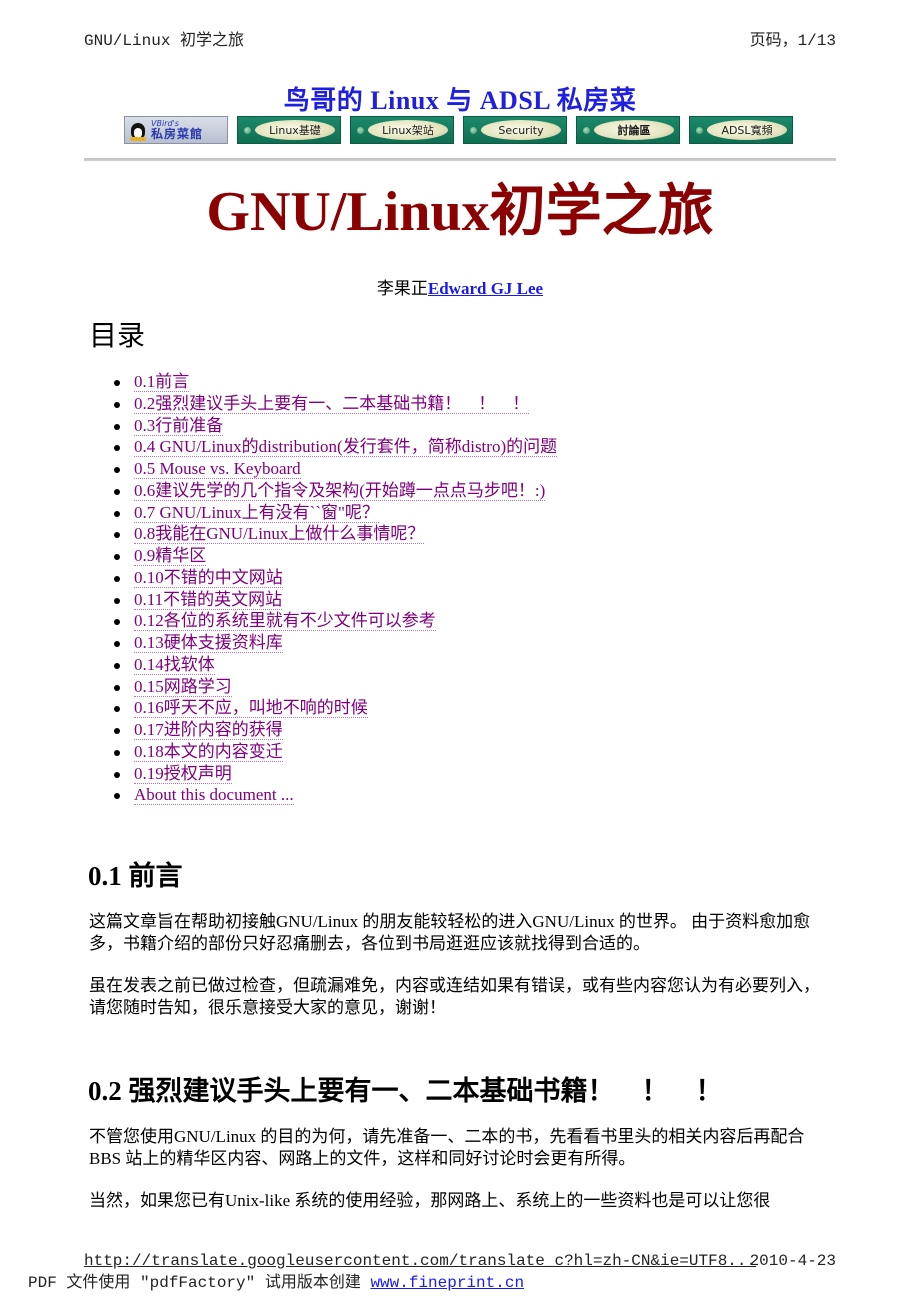 This screenshot has height=1302, width=920. I want to click on author-name-cn: 李果正, so click(402, 288).